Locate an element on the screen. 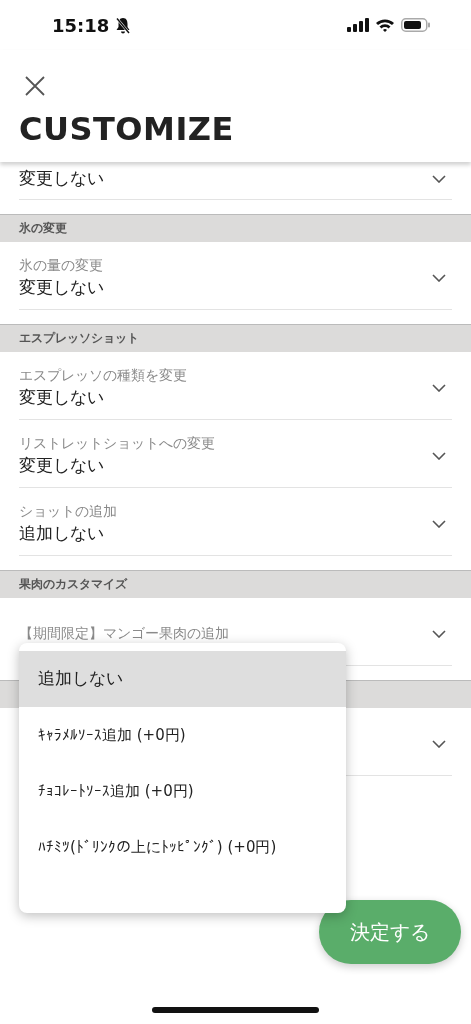  select-field: 変更しない is located at coordinates (235, 181).